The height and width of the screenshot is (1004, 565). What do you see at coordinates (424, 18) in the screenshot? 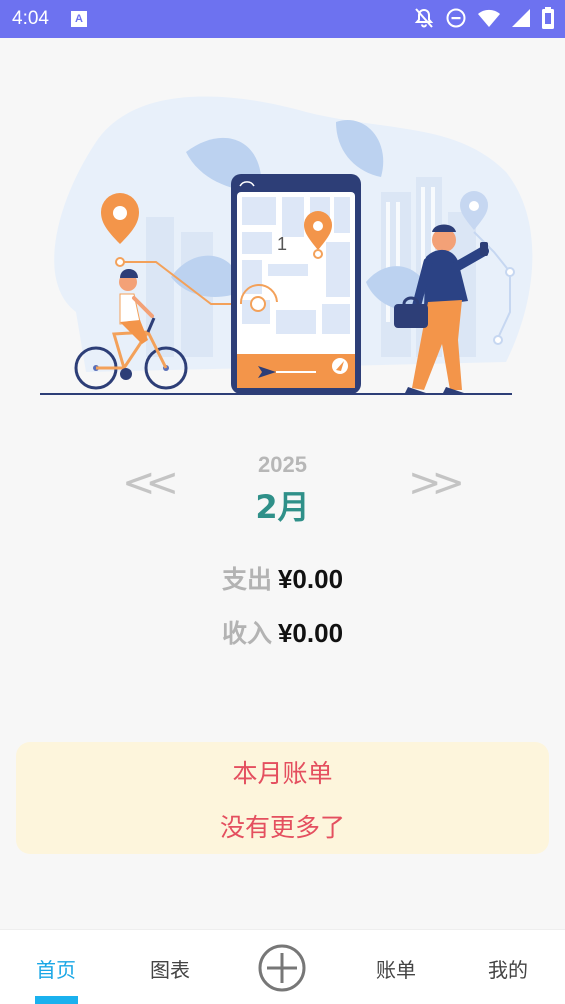
I see `bell-off-icon` at bounding box center [424, 18].